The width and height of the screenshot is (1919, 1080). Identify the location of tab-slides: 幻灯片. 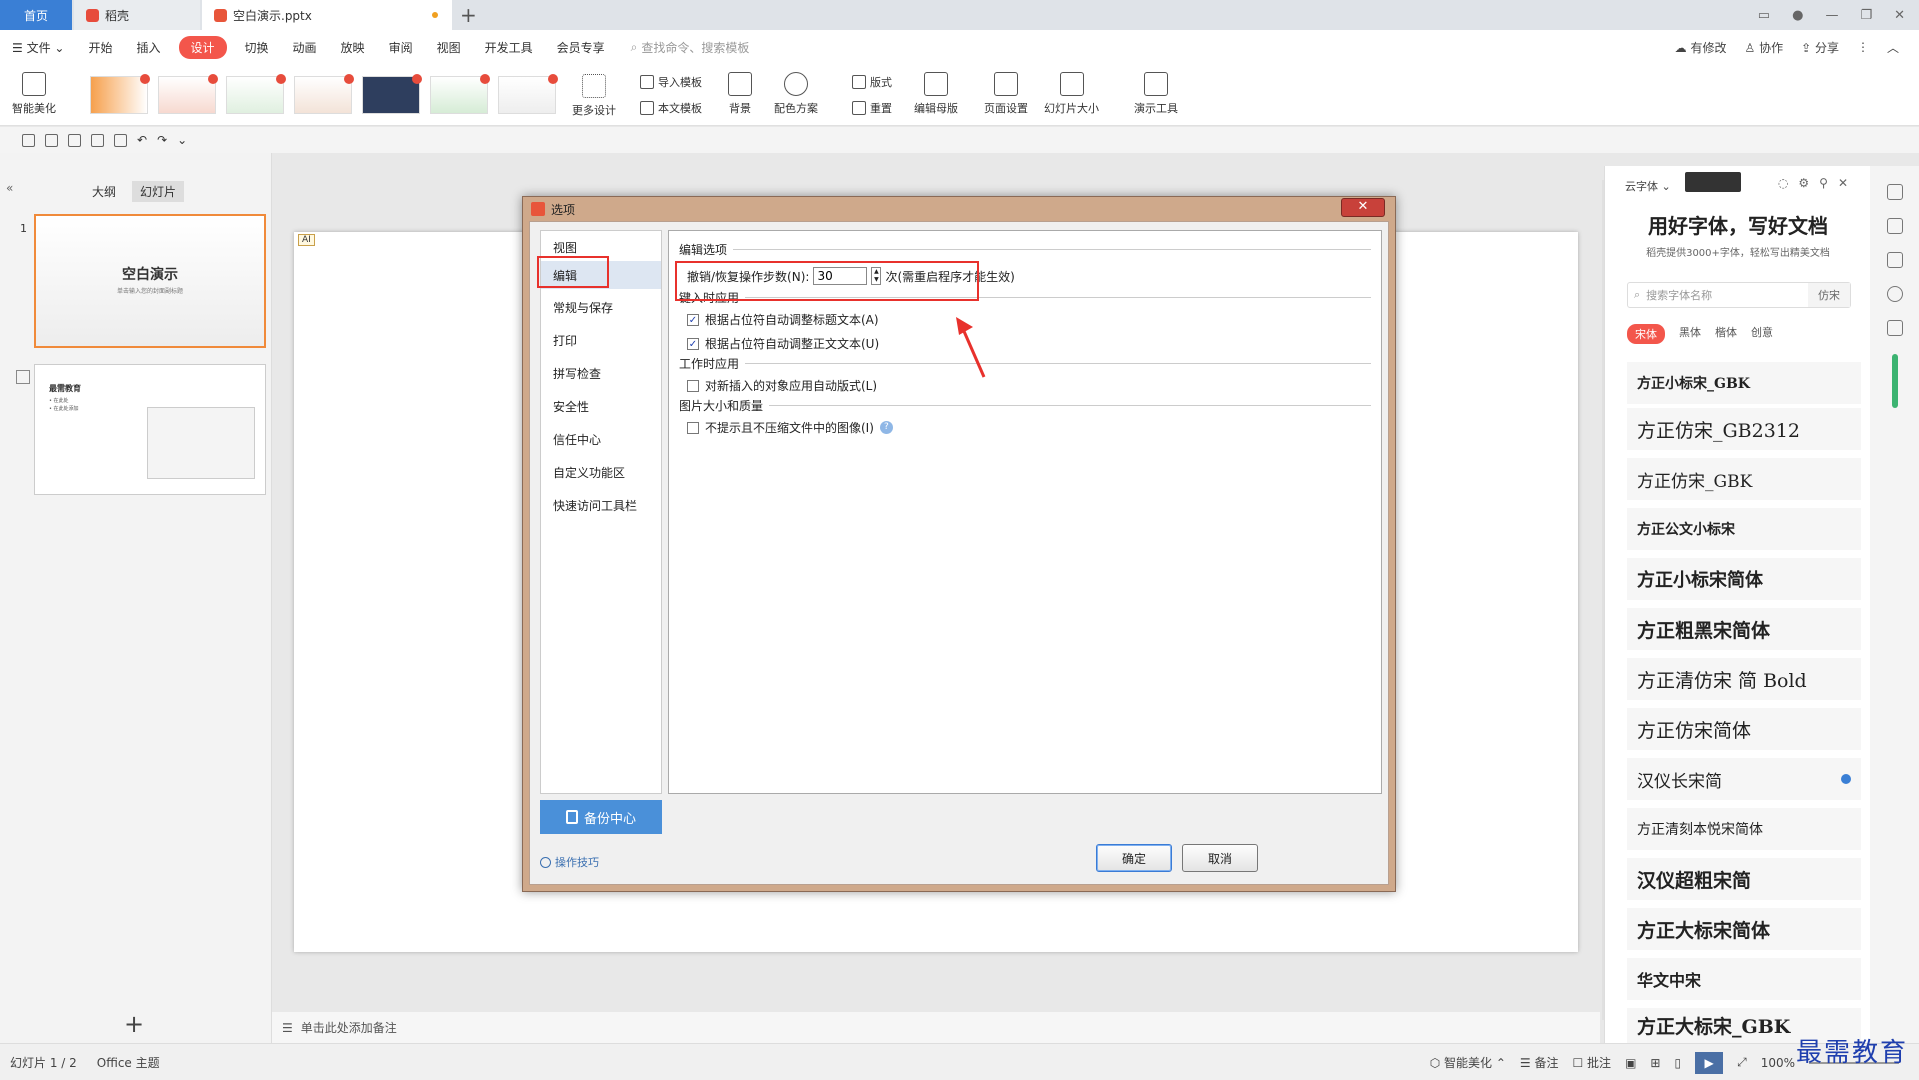
(158, 191).